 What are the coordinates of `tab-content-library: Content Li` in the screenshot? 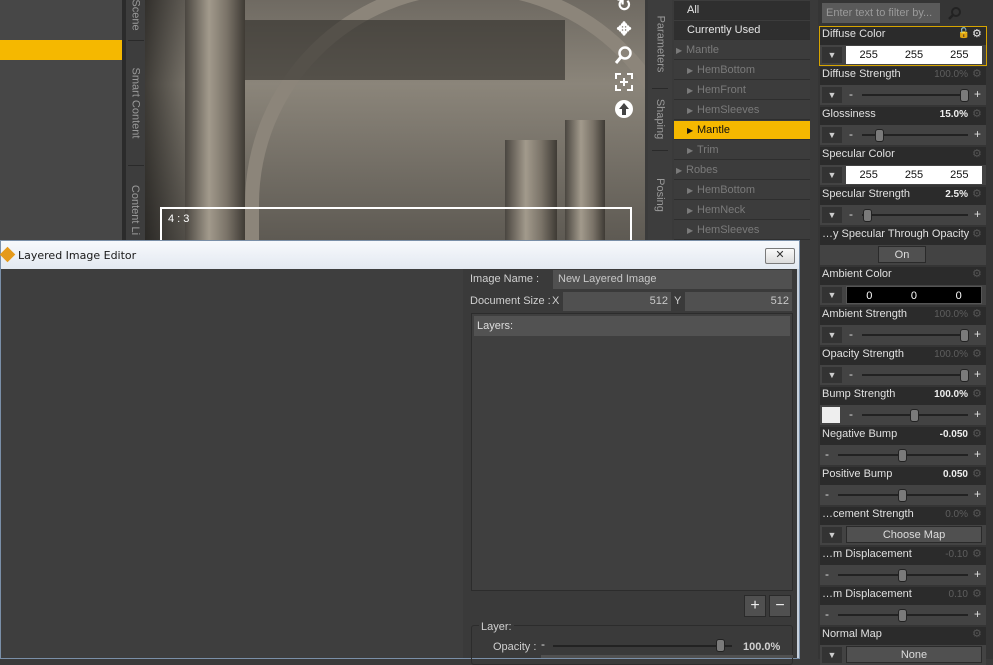 It's located at (135, 210).